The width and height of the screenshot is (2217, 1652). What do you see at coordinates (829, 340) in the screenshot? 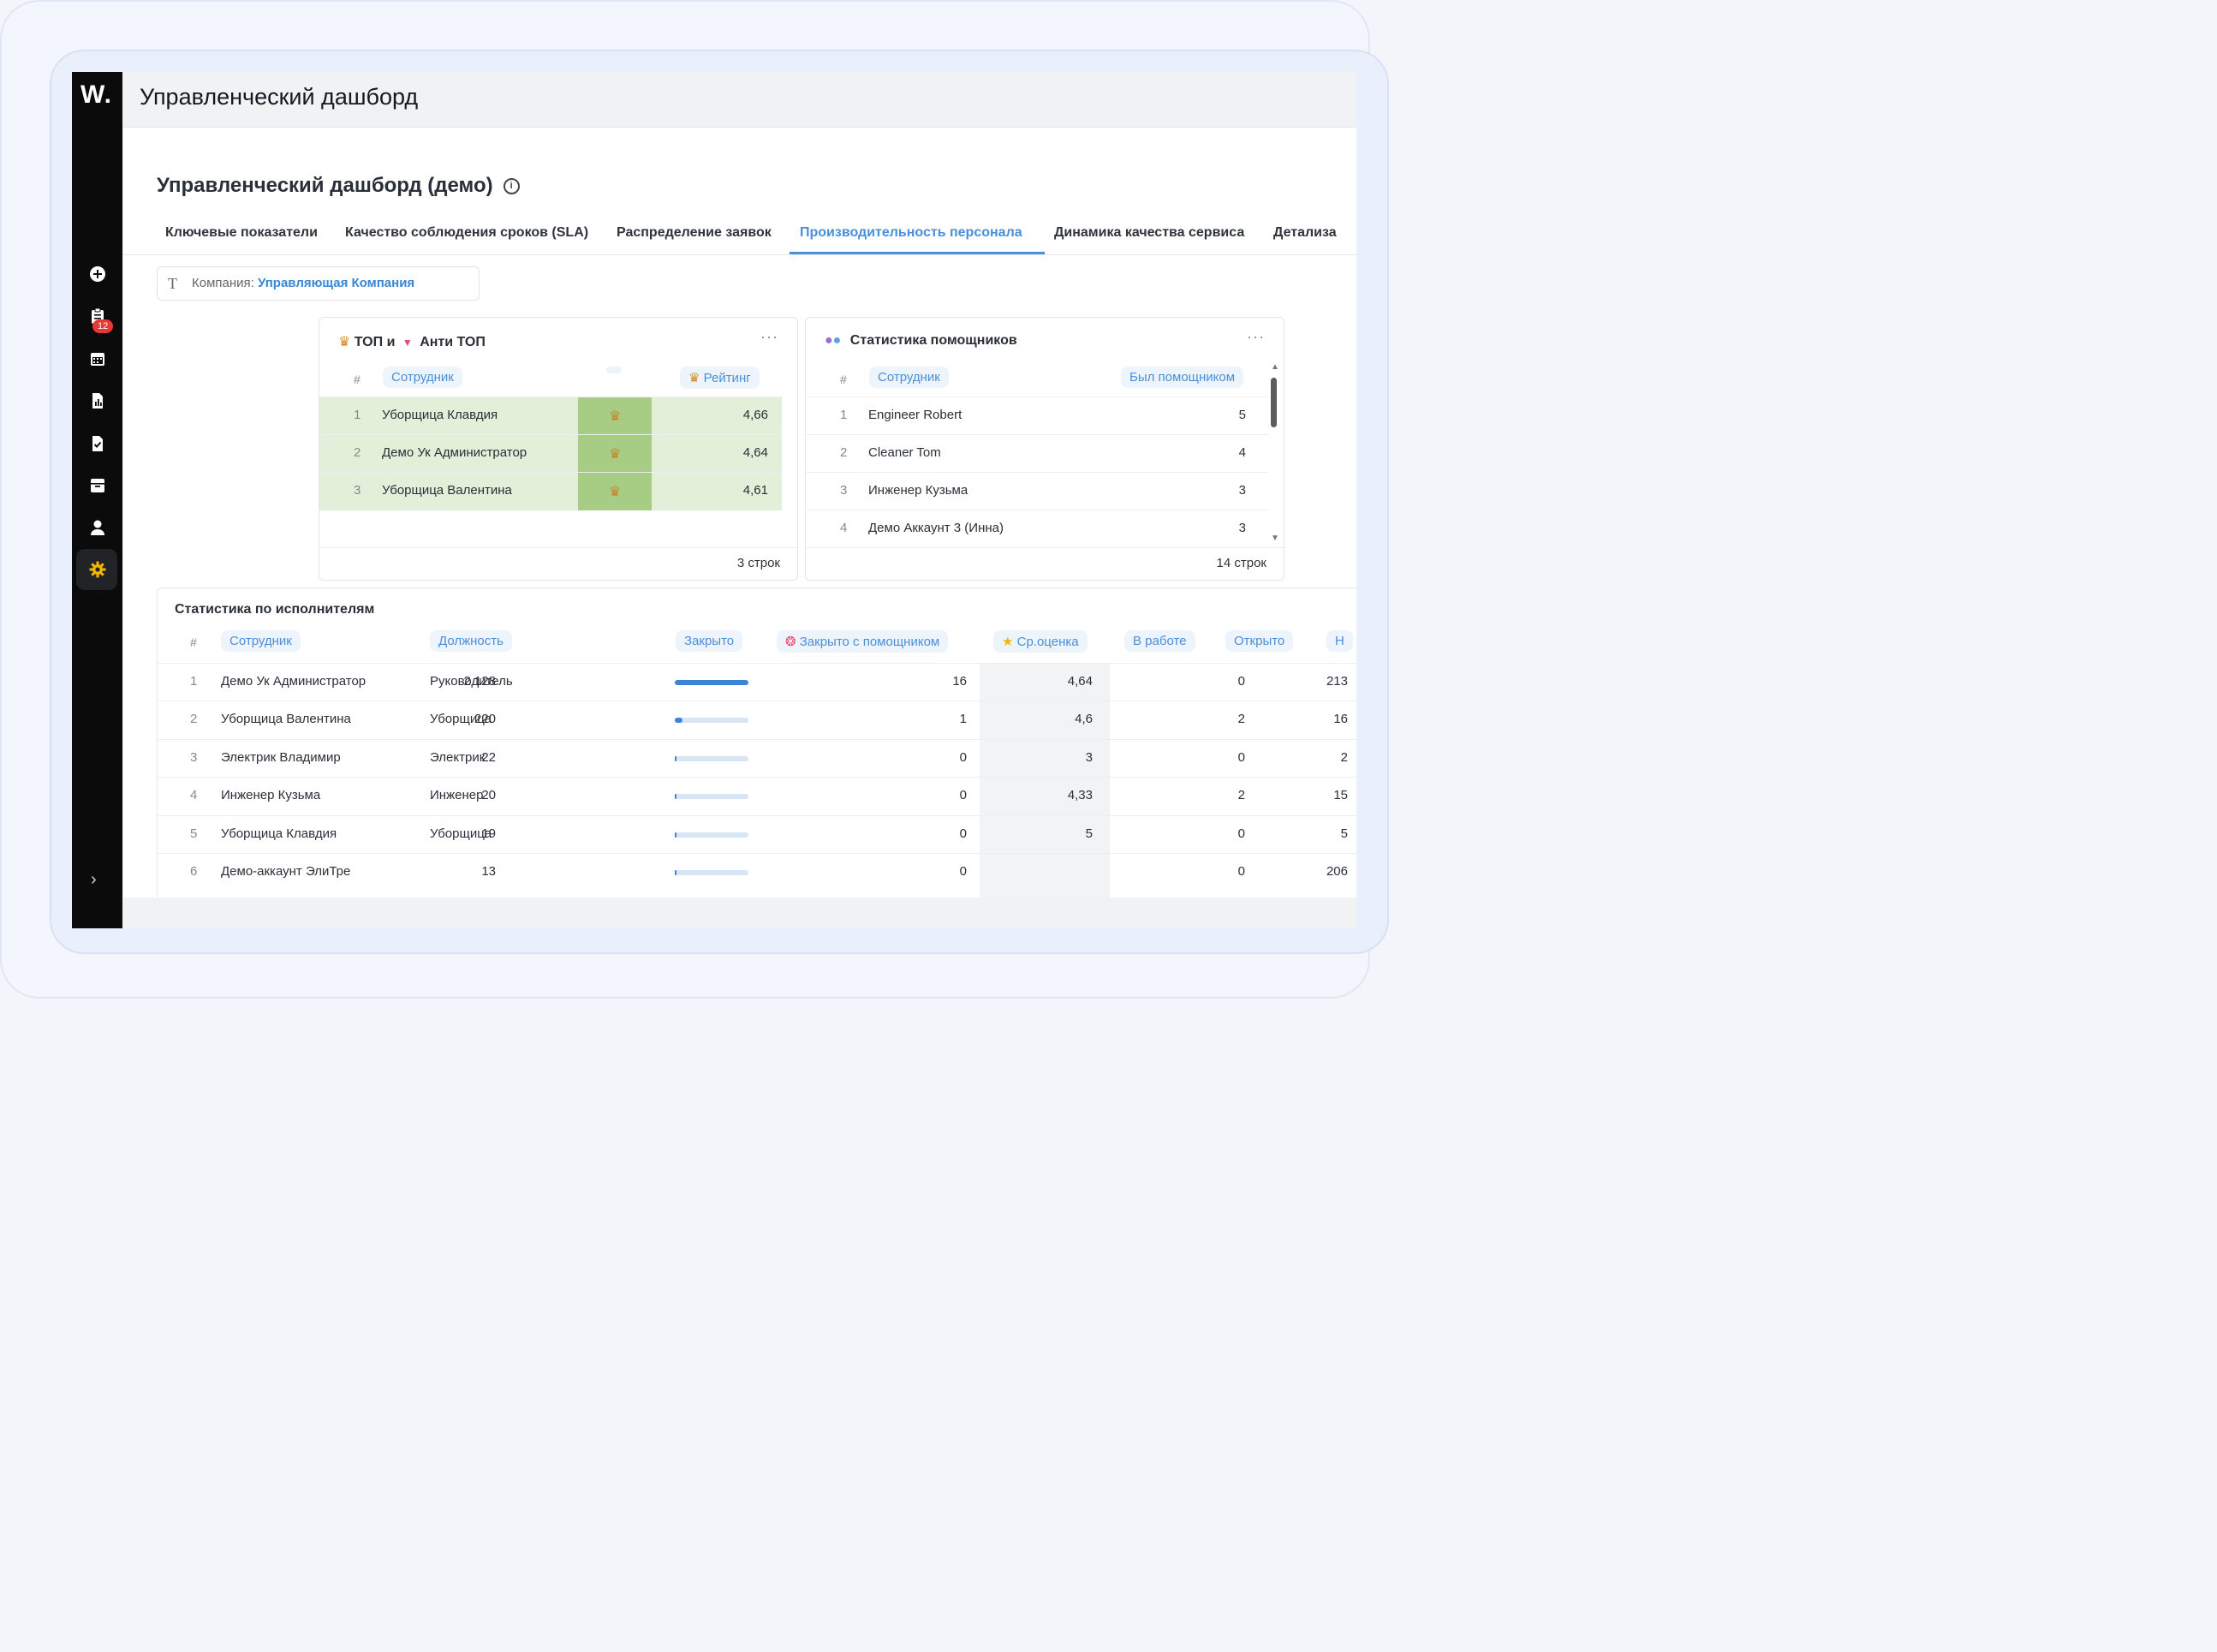
I see `helpers-icon: ●` at bounding box center [829, 340].